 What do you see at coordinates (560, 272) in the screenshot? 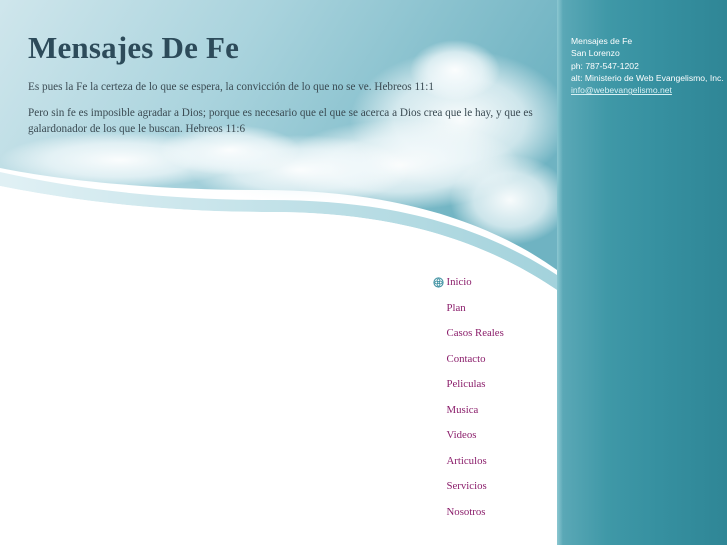
I see `sidebar-edge-highlight` at bounding box center [560, 272].